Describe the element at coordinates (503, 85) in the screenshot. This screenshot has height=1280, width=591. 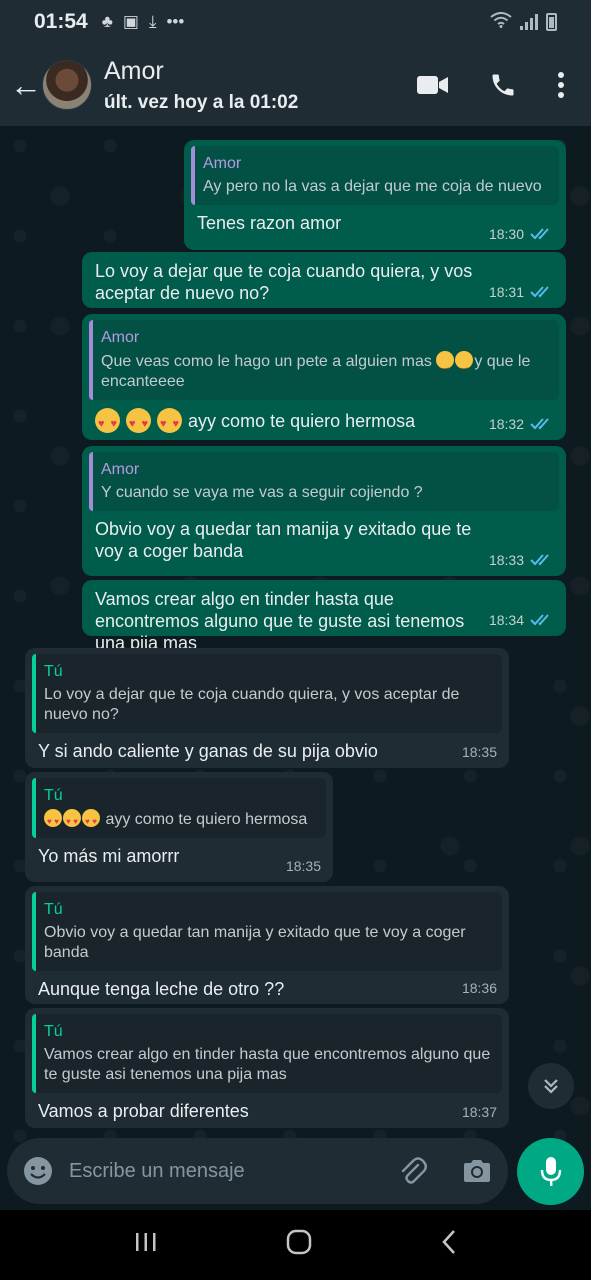
I see `phone-icon` at that location.